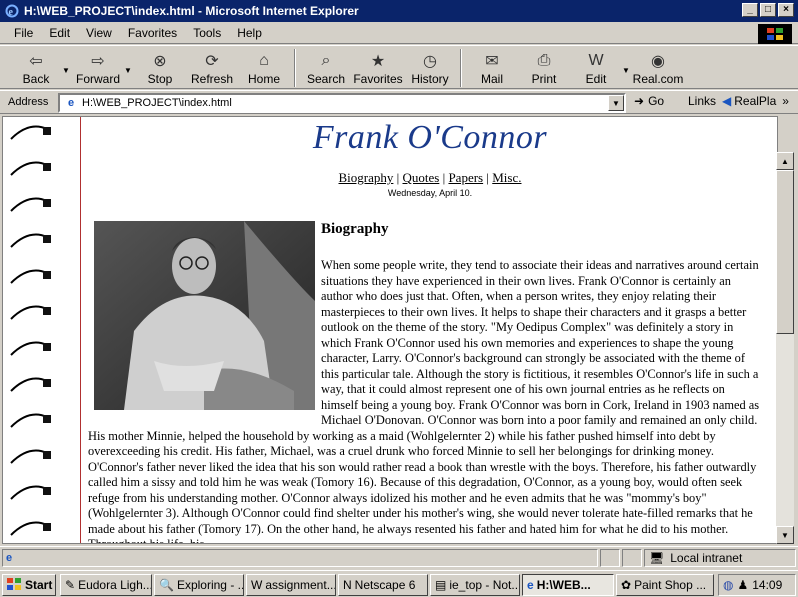 The image size is (798, 597). Describe the element at coordinates (658, 66) in the screenshot. I see `realcom-button: ◉ Real.com` at that location.